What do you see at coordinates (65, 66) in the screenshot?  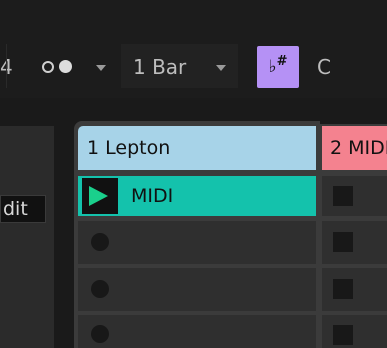 I see `dot-icon` at bounding box center [65, 66].